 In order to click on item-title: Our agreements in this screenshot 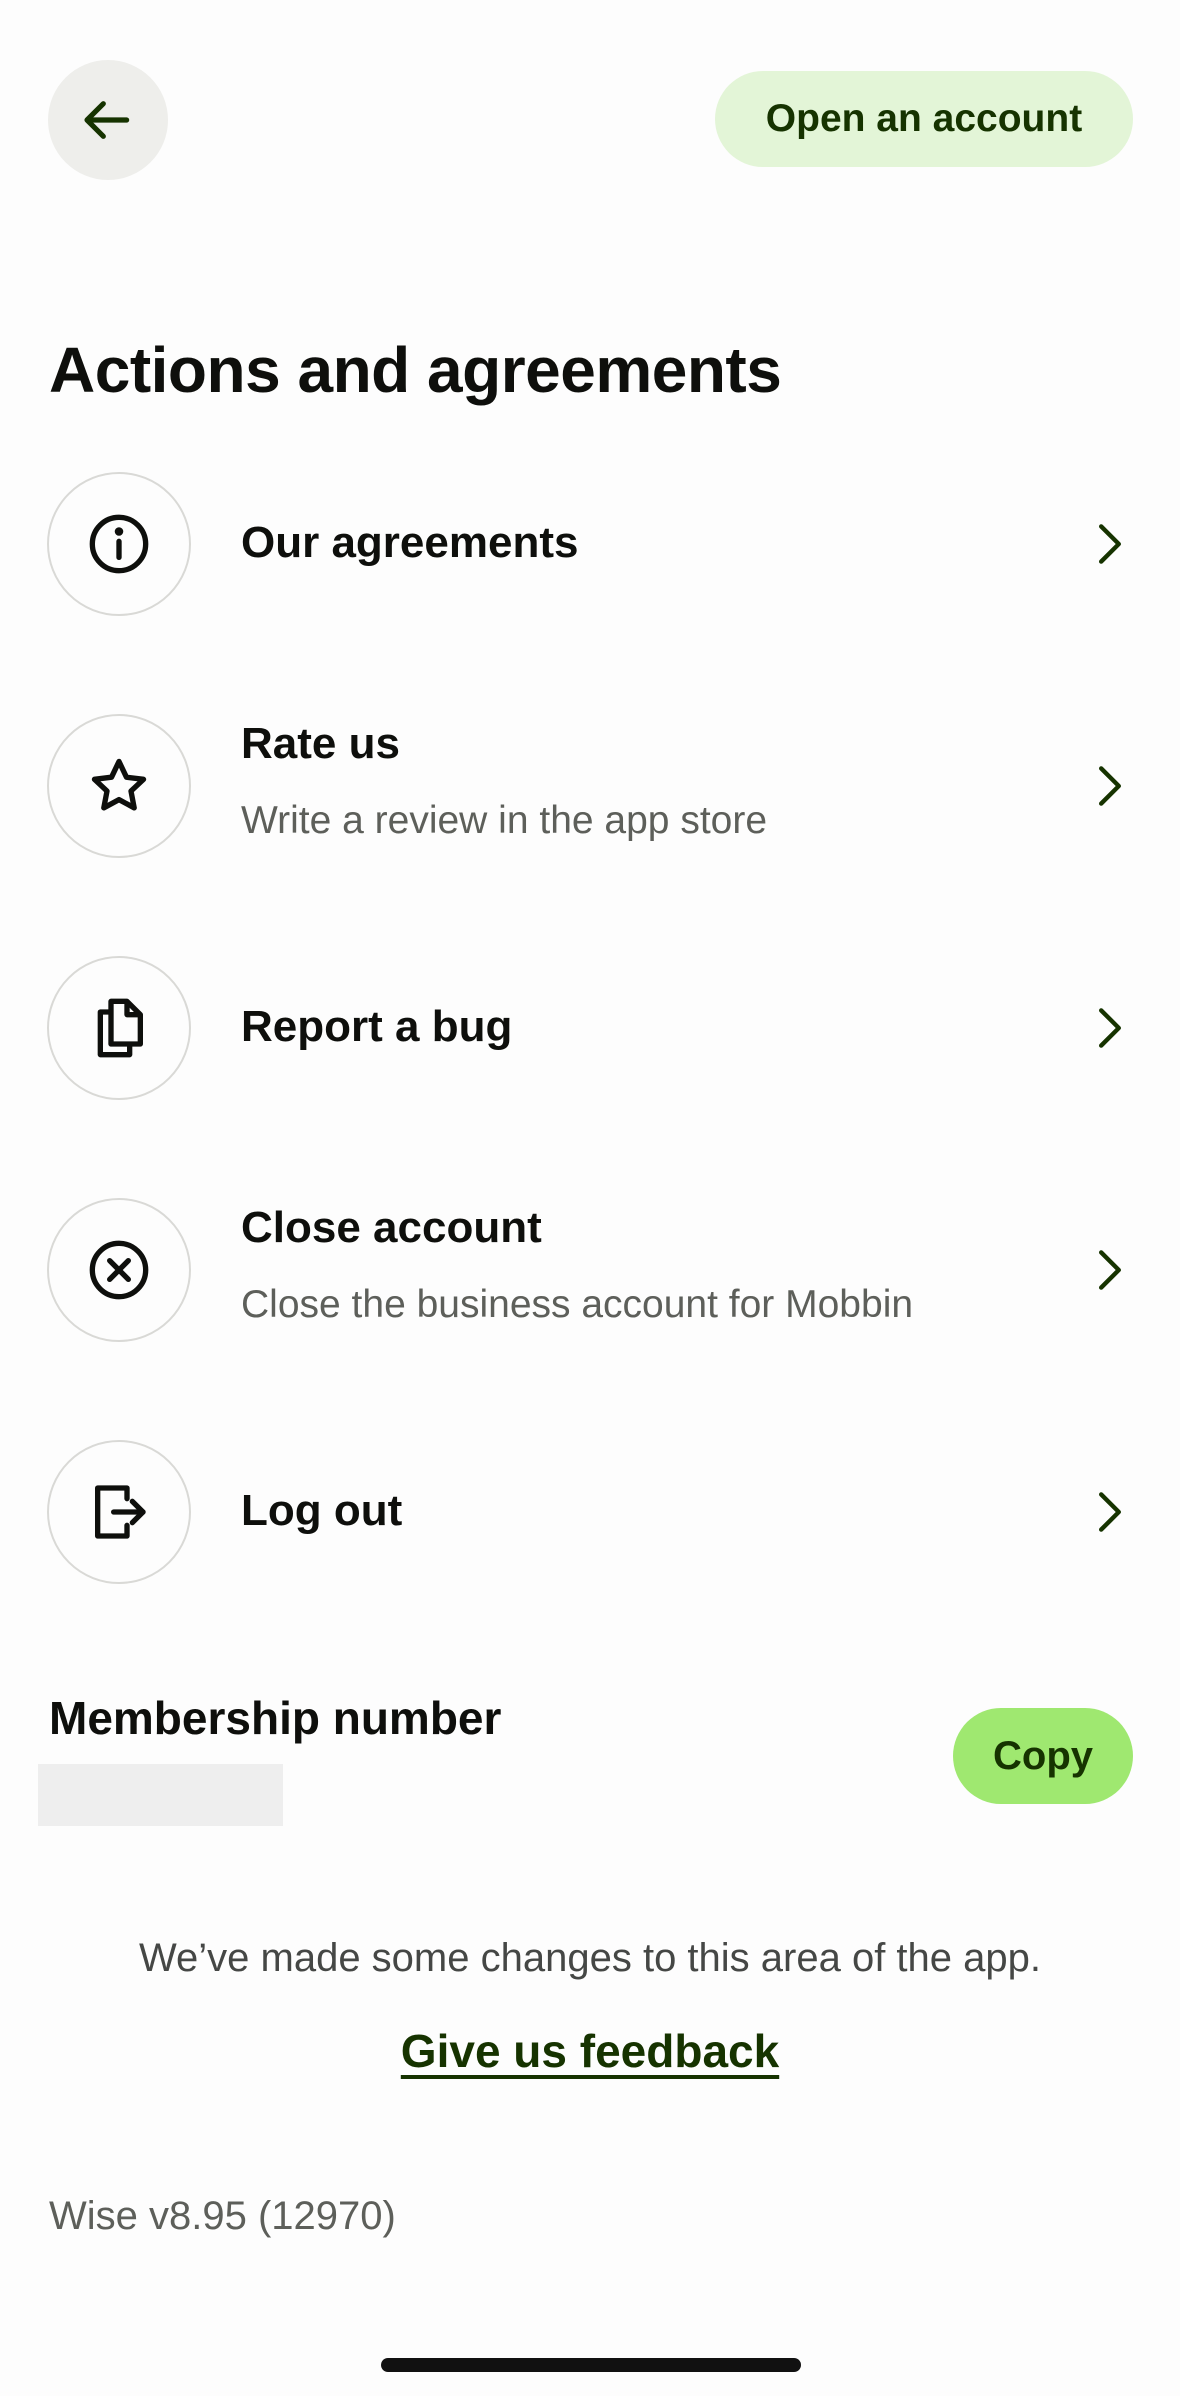, I will do `click(410, 542)`.